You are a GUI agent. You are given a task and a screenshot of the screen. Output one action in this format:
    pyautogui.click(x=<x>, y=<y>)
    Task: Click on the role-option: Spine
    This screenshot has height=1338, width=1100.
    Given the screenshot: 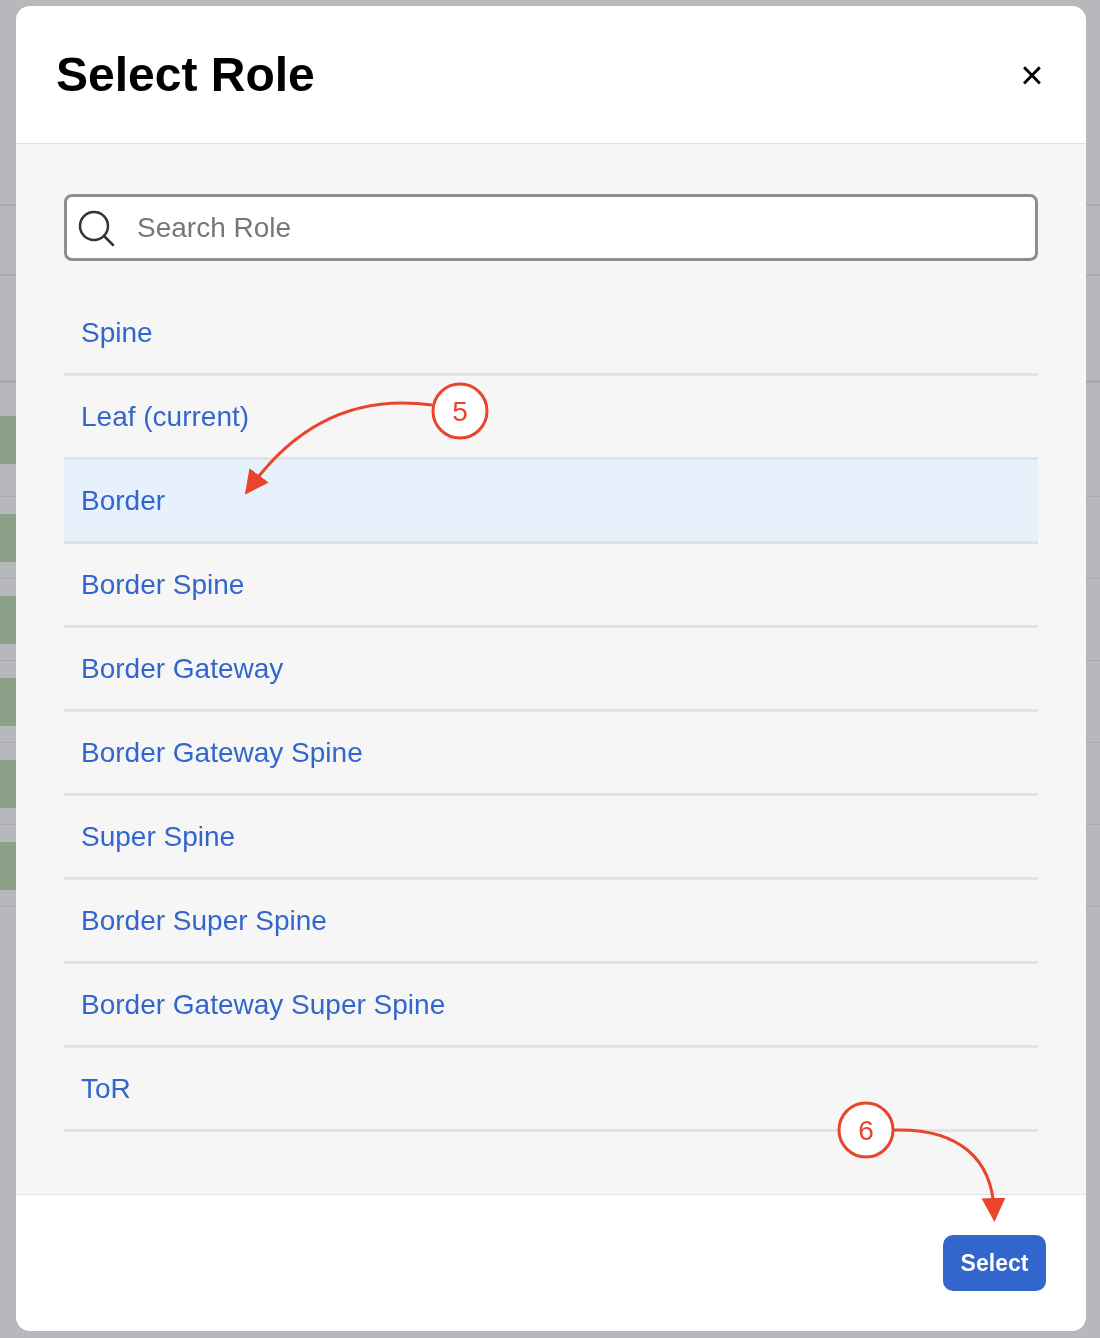 What is the action you would take?
    pyautogui.click(x=551, y=334)
    